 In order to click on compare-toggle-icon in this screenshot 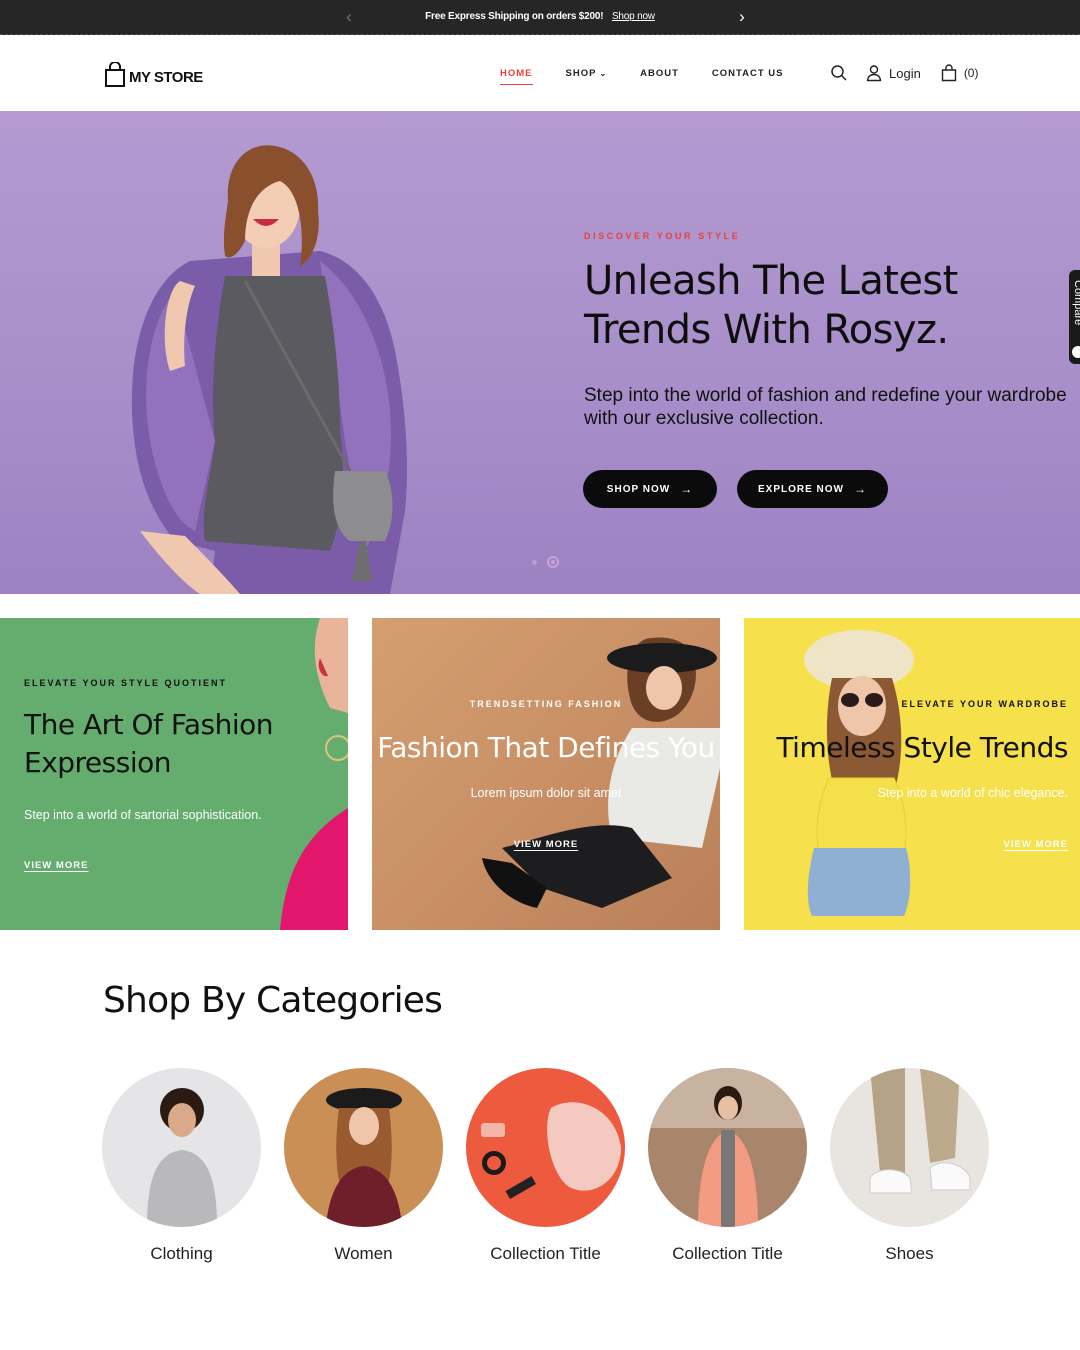, I will do `click(1076, 352)`.